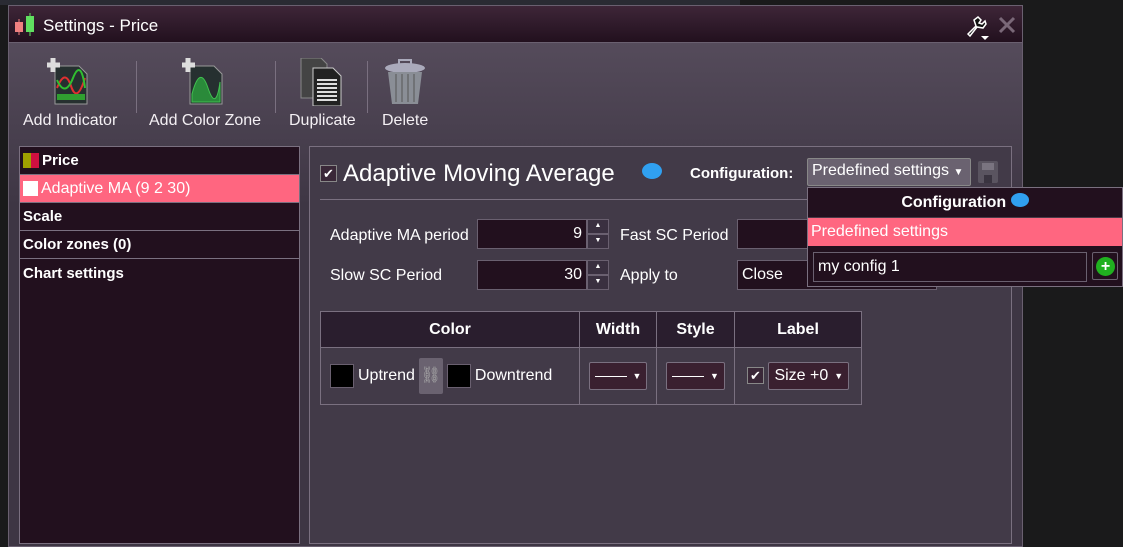  I want to click on add-color-zone-label: Add Color Zone, so click(205, 120).